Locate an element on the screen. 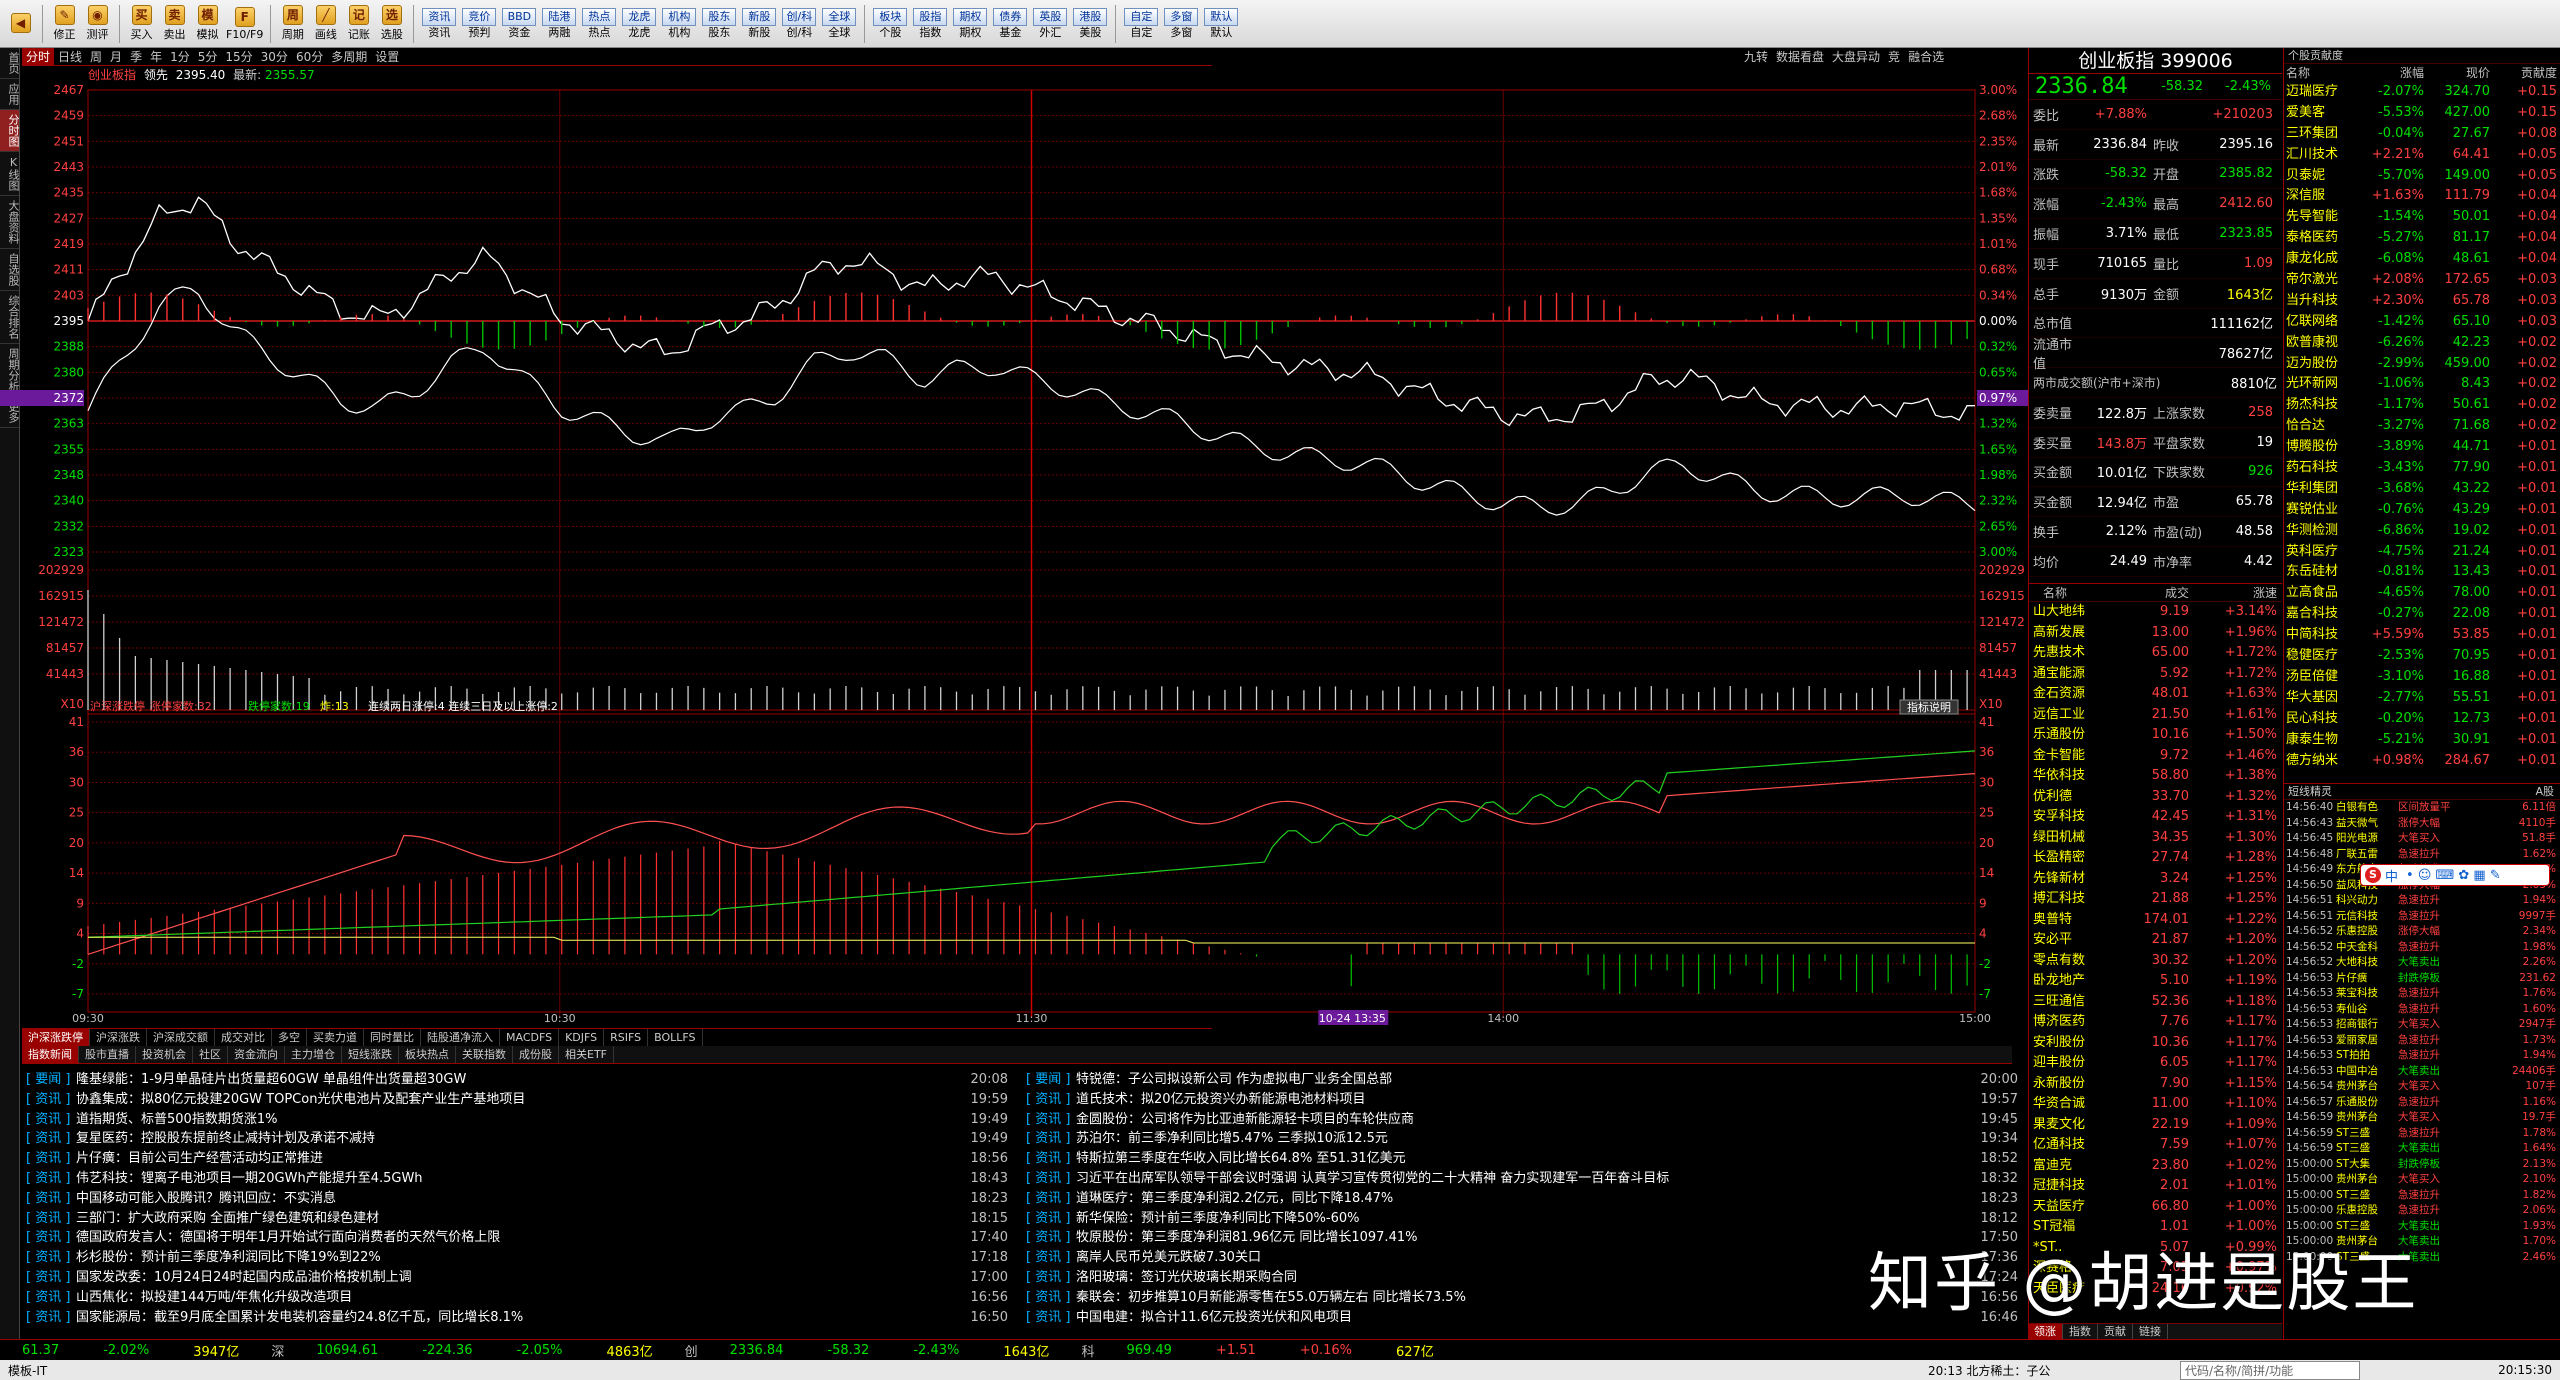 This screenshot has height=1380, width=2560. toolbar-square-button: 英股 外汇 is located at coordinates (1050, 24).